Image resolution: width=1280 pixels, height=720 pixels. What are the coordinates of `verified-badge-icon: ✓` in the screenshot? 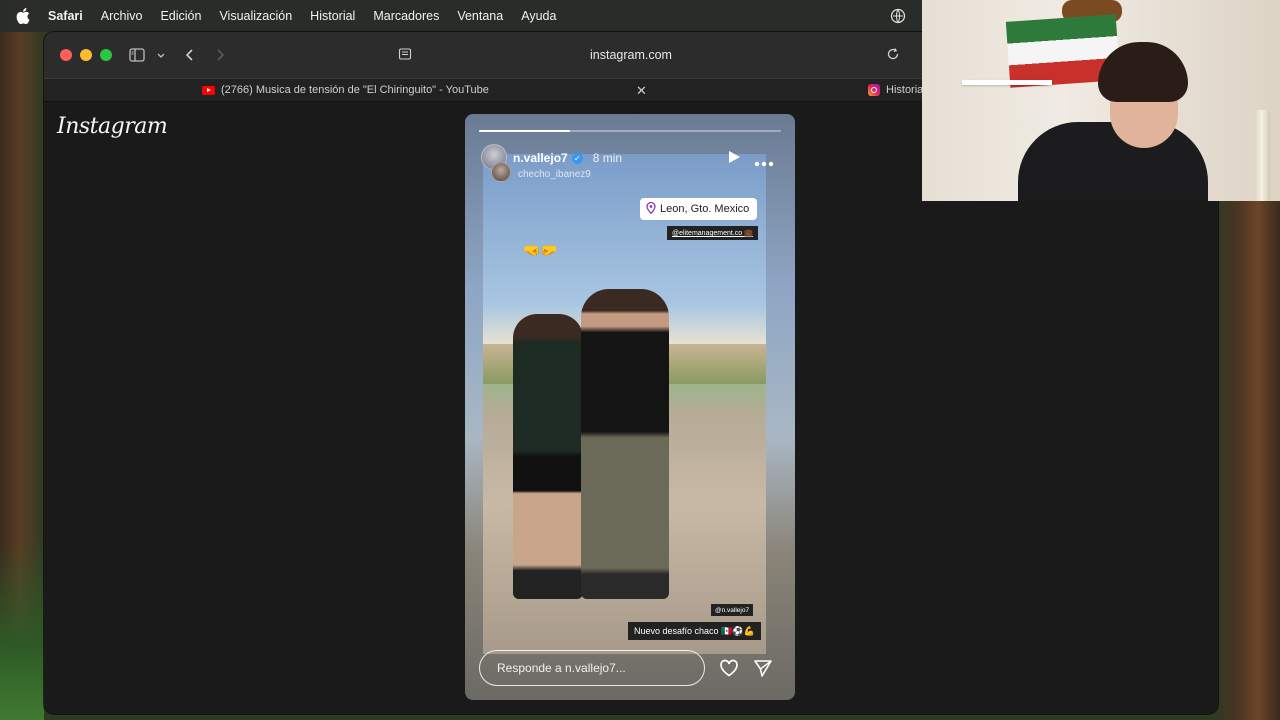 It's located at (577, 158).